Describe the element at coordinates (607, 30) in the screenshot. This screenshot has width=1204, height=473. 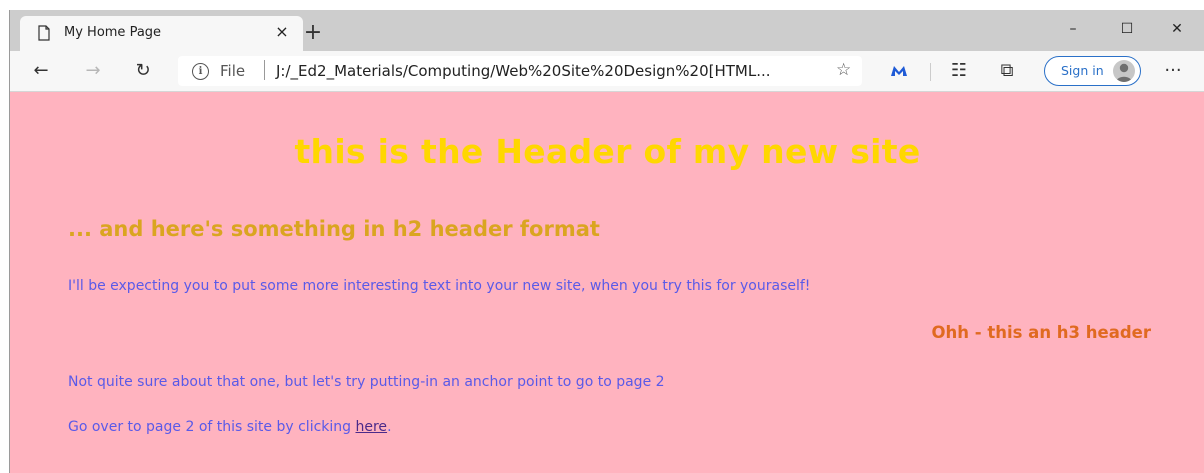
I see `tab-strip: My Home Page × + – ☐ ✕` at that location.